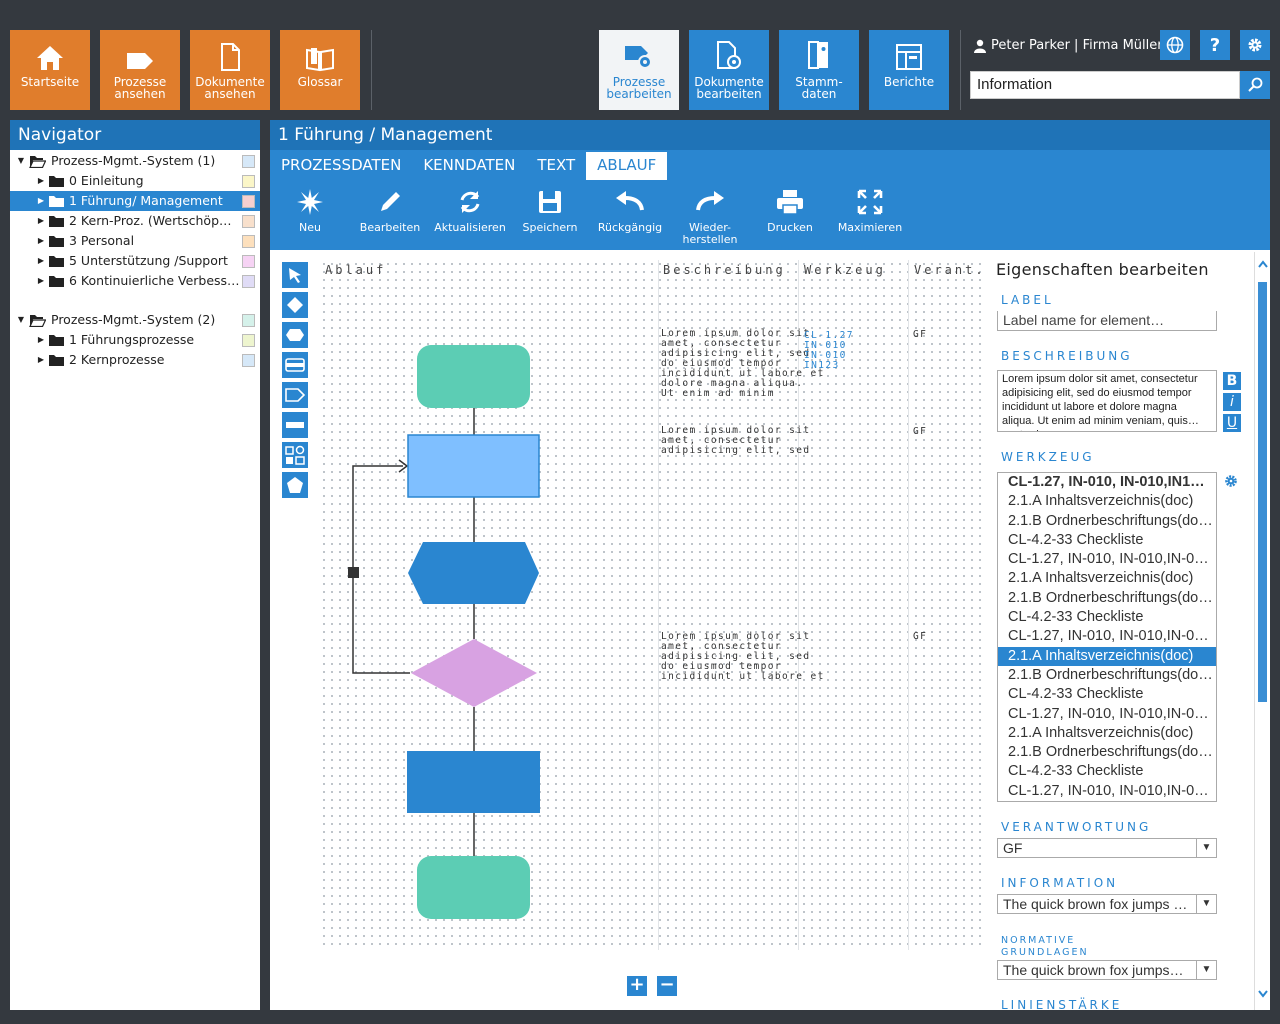 The image size is (1280, 1024). Describe the element at coordinates (1263, 264) in the screenshot. I see `chevron-up-icon` at that location.